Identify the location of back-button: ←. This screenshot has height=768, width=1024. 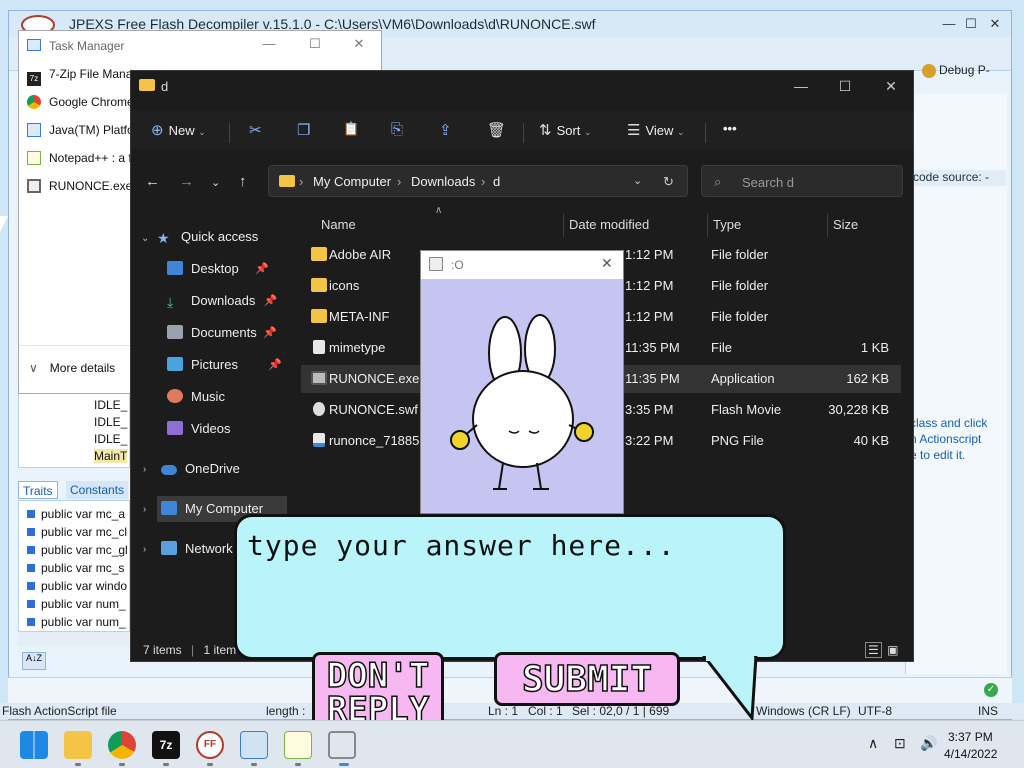
(152, 181).